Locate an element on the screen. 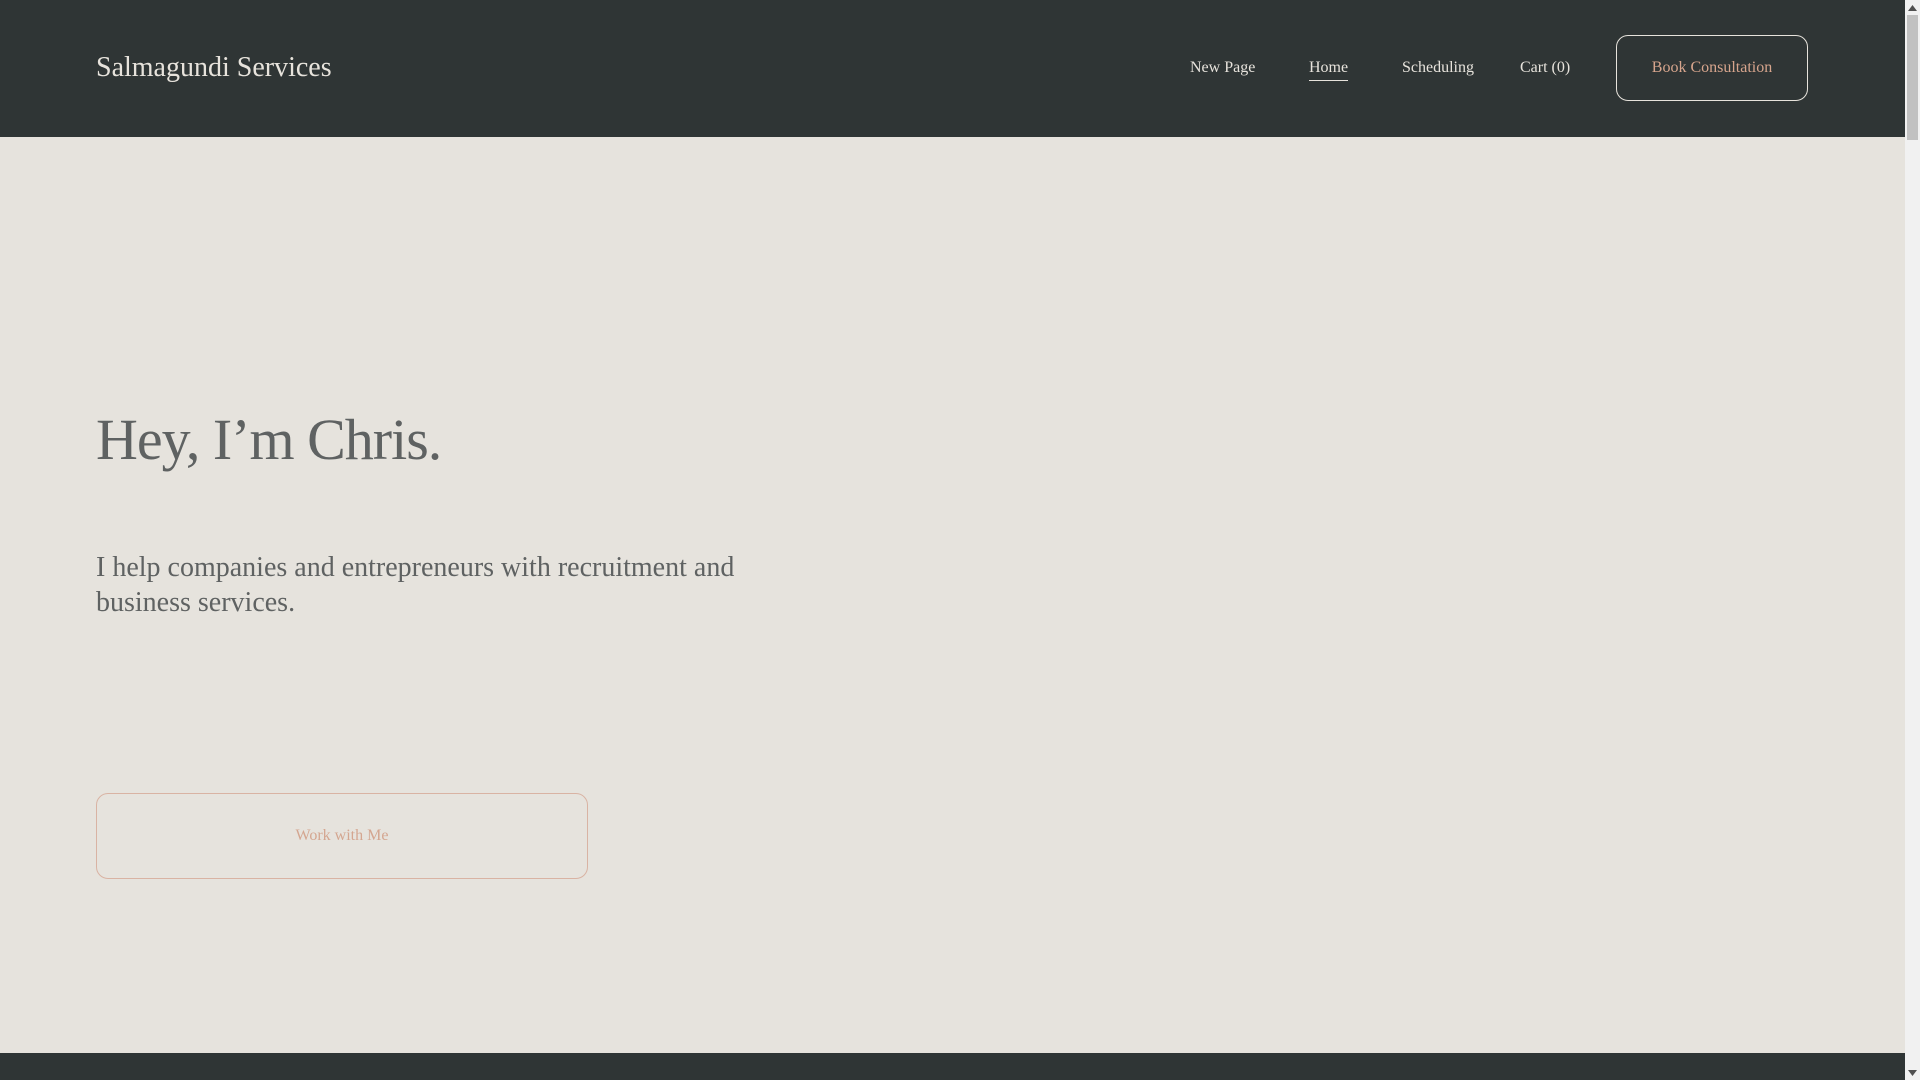 This screenshot has width=1920, height=1080. nav-link-cart: Cart (0) is located at coordinates (1545, 68).